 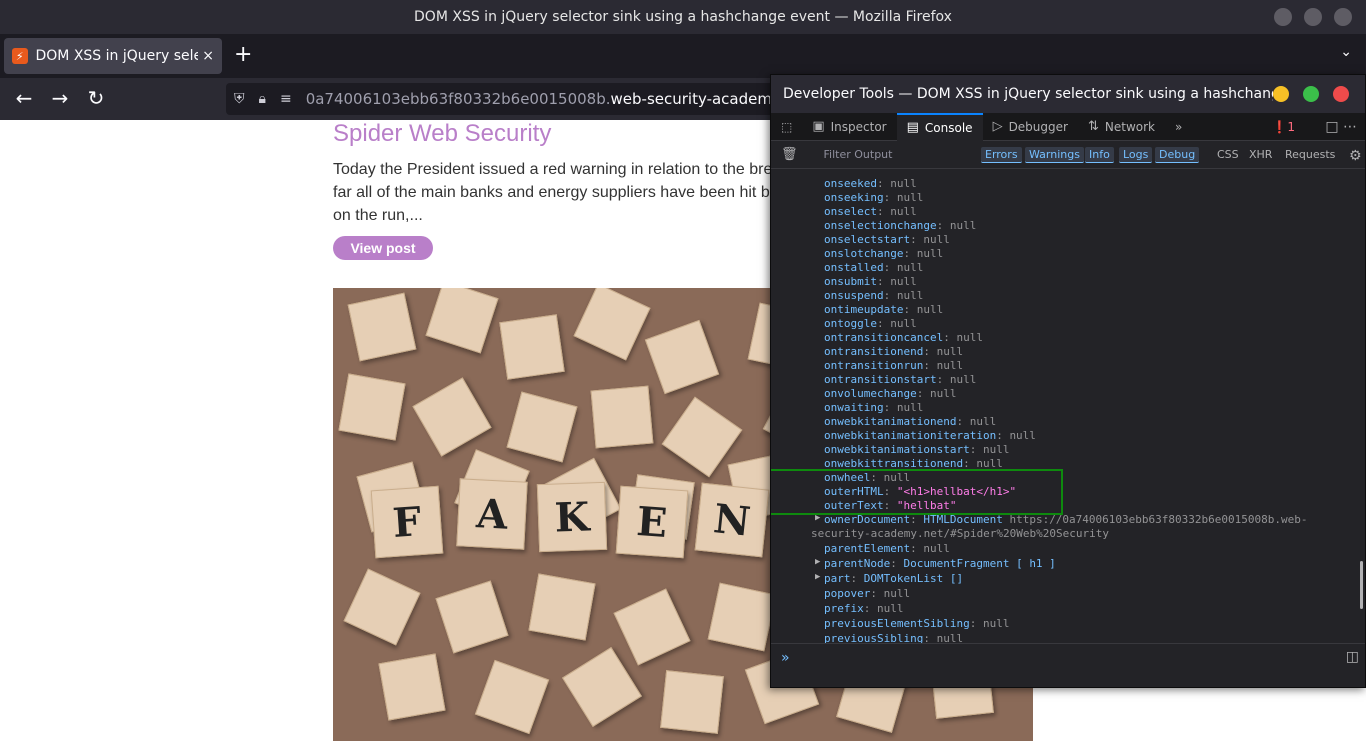 I want to click on error-count-badge: ❗1, so click(x=1283, y=127).